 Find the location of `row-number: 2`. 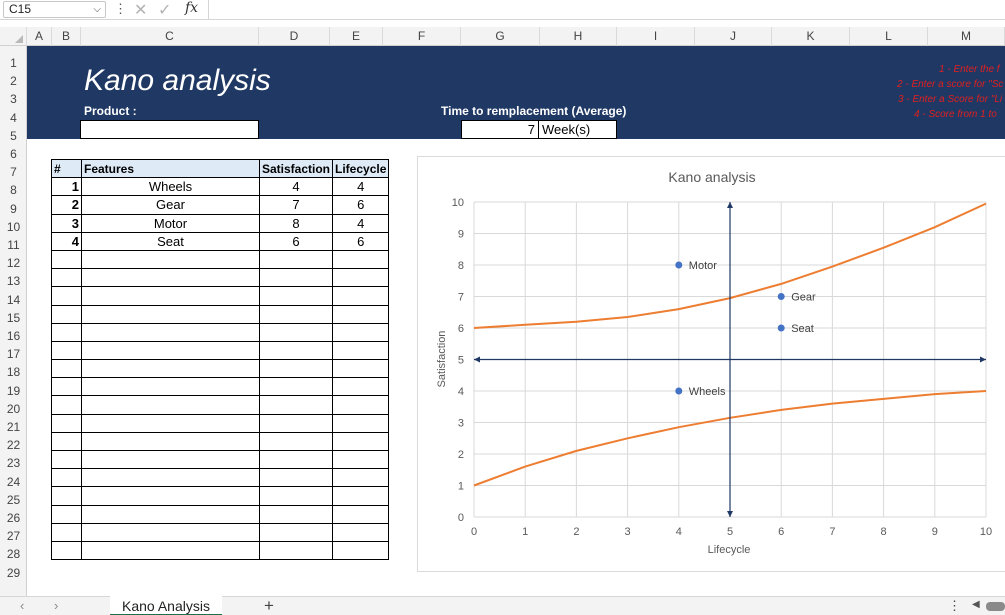

row-number: 2 is located at coordinates (66, 205).